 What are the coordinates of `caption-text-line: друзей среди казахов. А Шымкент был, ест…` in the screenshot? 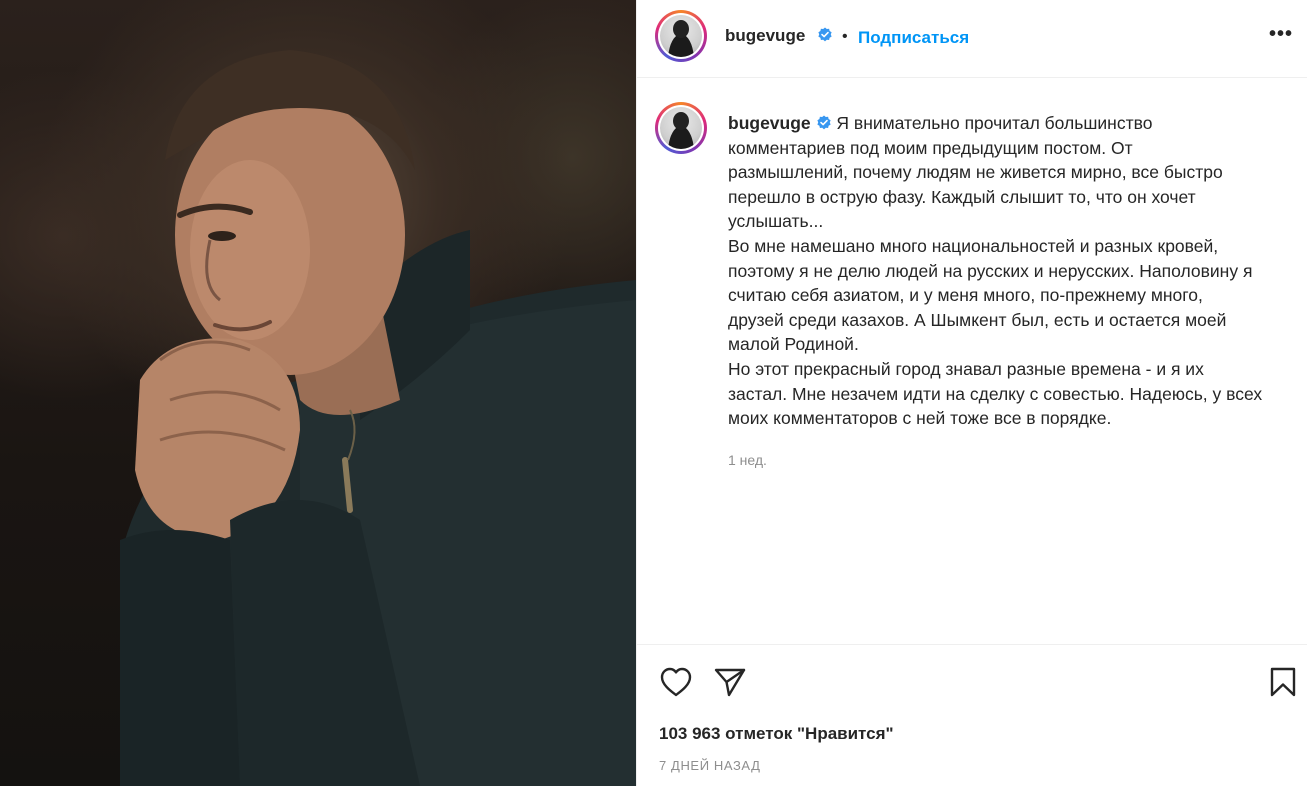 It's located at (977, 319).